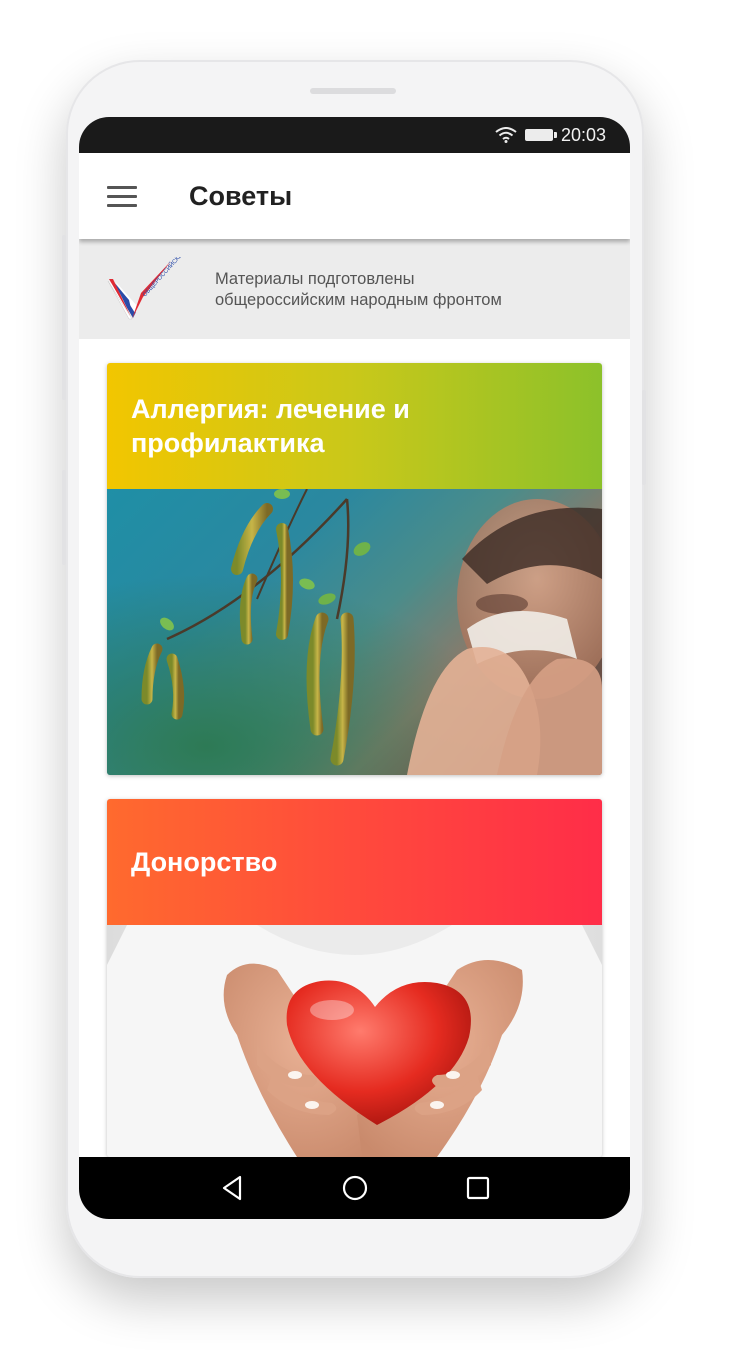 The height and width of the screenshot is (1364, 738). Describe the element at coordinates (270, 426) in the screenshot. I see `card-title: Аллергия: лечение и профилактика` at that location.